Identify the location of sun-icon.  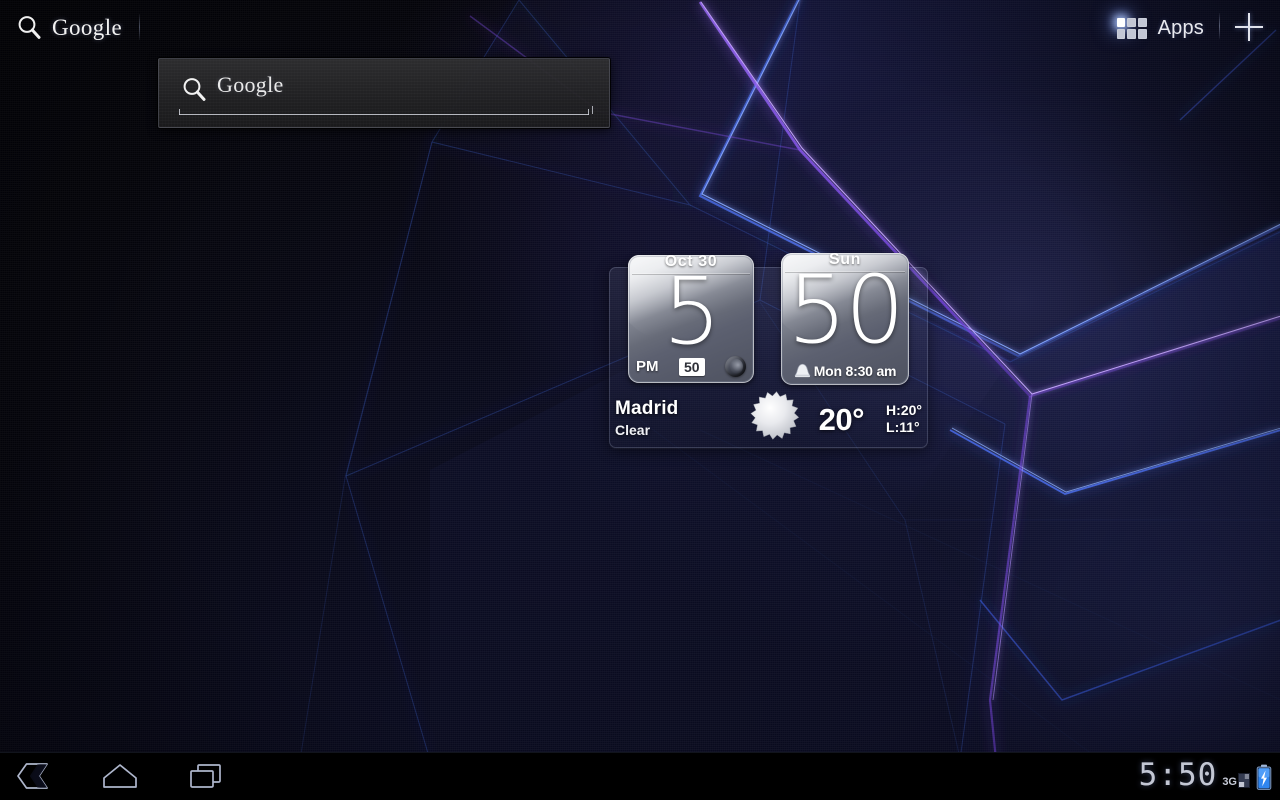
(775, 415).